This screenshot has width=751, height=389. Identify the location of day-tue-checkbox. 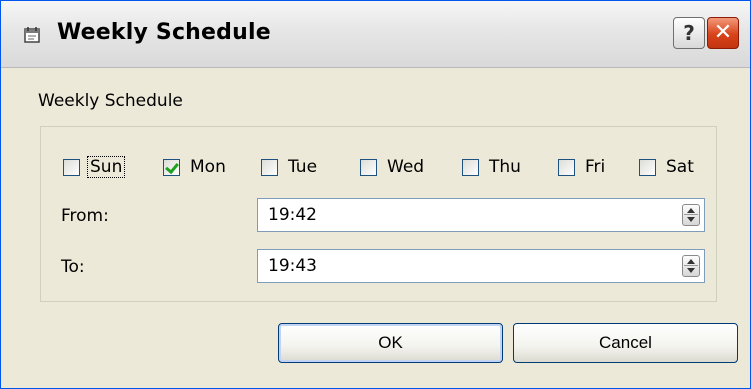
(269, 167).